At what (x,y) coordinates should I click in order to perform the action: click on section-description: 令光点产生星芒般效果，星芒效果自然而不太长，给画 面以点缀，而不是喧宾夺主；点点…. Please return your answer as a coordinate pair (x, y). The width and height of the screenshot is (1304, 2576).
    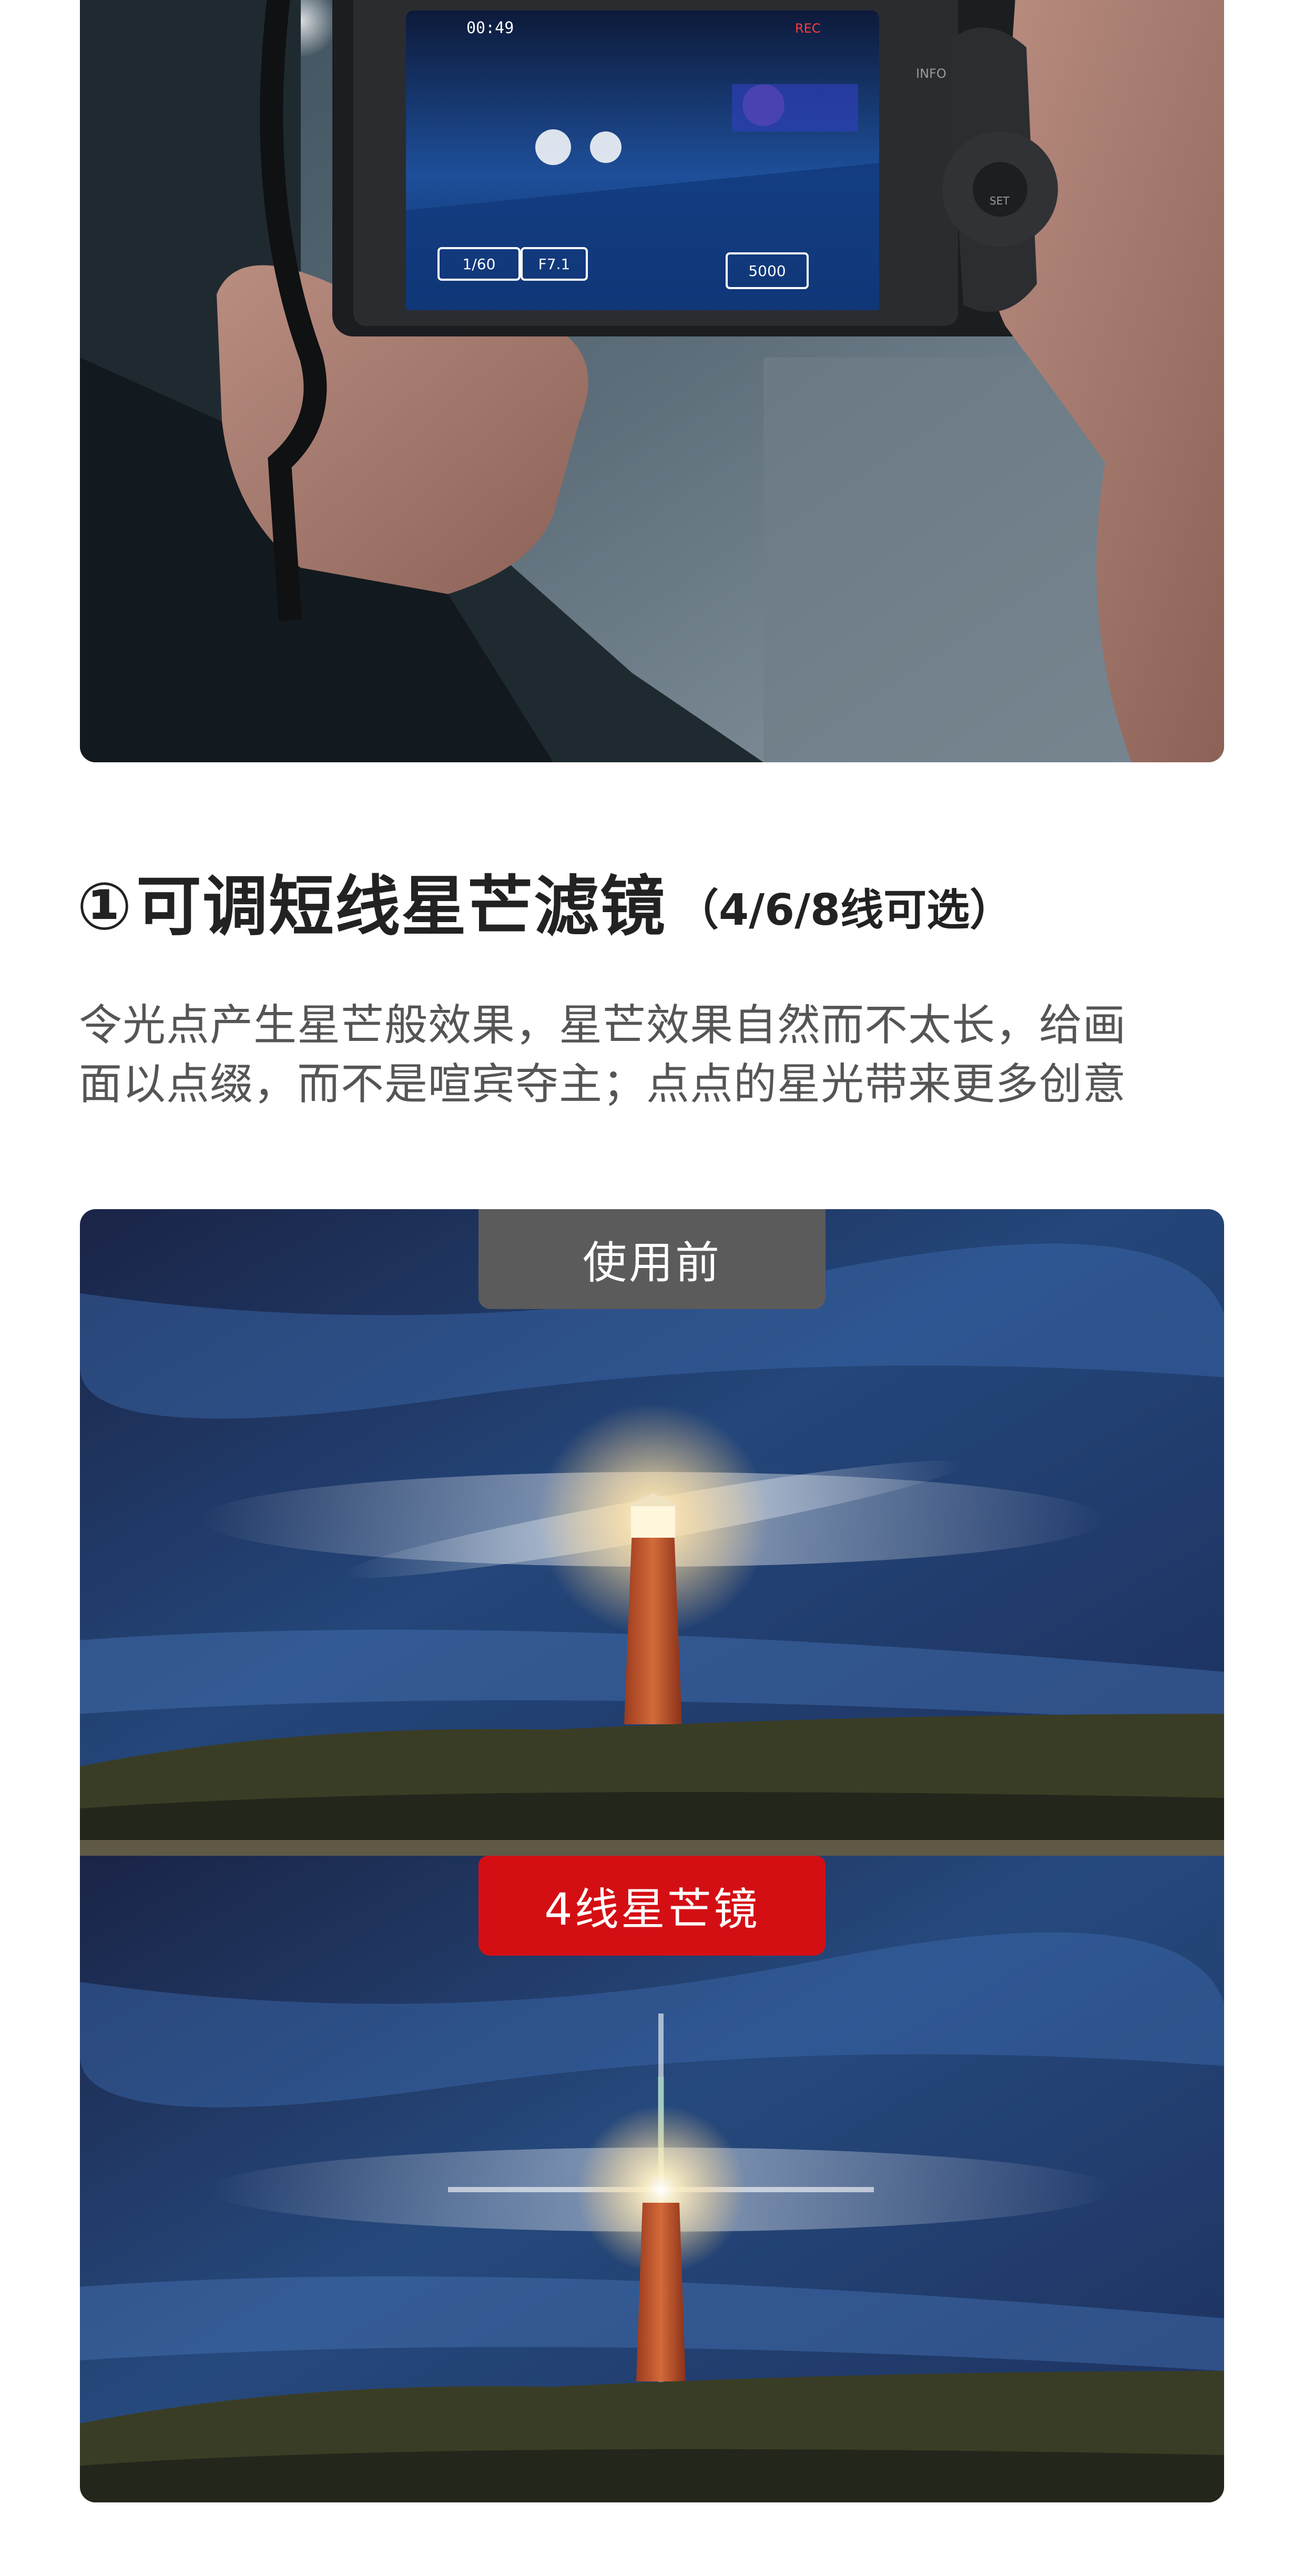
    Looking at the image, I should click on (652, 1055).